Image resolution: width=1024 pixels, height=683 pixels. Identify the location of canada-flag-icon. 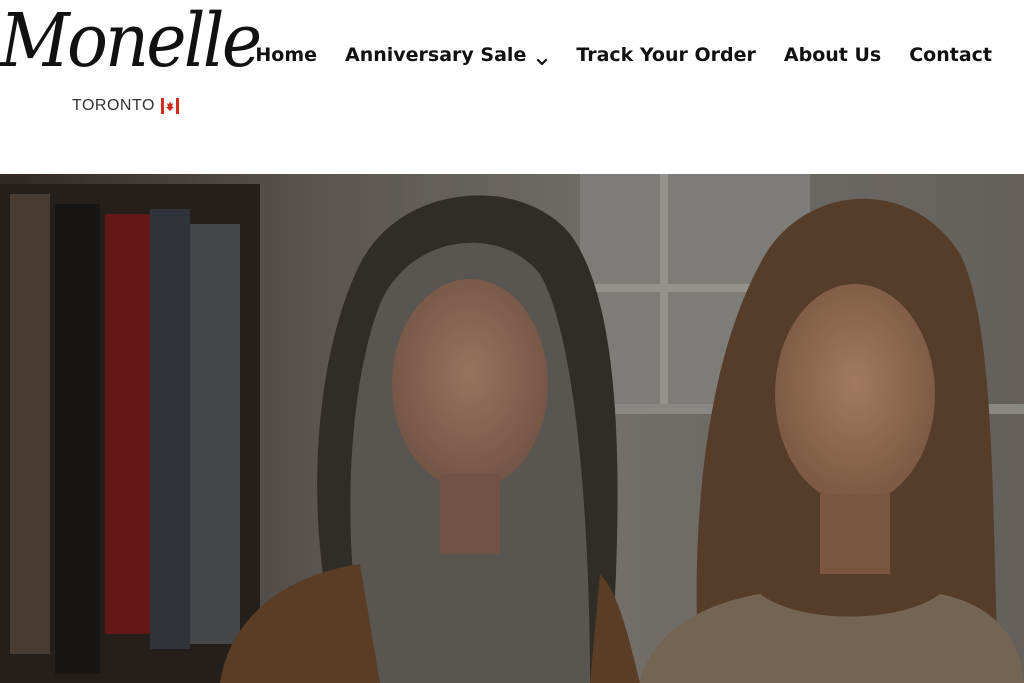
(169, 106).